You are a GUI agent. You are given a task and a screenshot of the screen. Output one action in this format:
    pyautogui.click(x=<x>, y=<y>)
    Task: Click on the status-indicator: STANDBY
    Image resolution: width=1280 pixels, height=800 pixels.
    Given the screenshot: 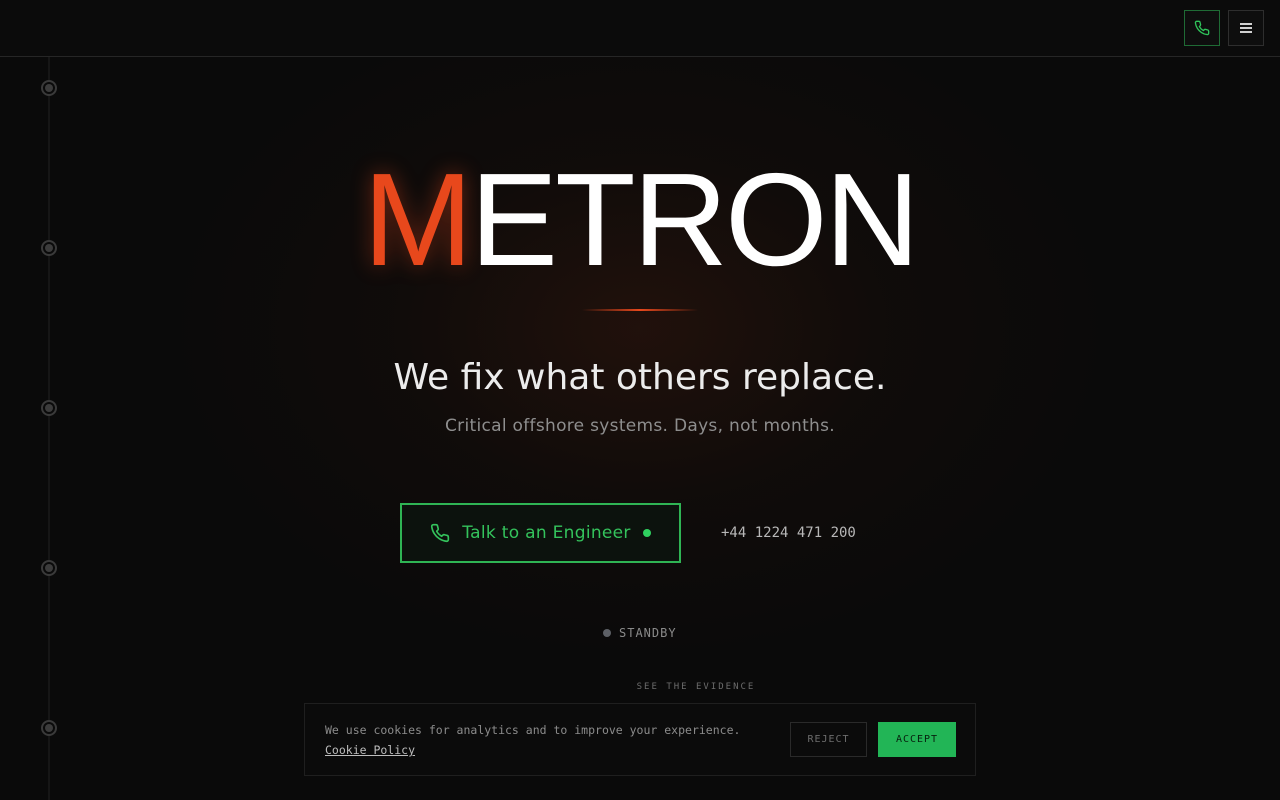 What is the action you would take?
    pyautogui.click(x=640, y=633)
    